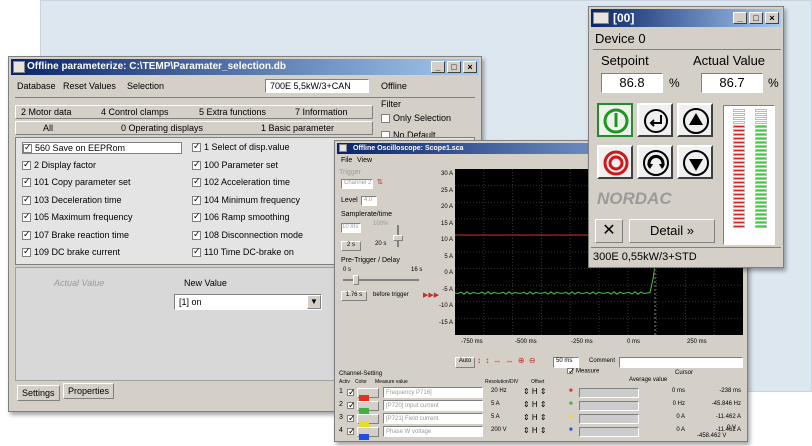 This screenshot has width=812, height=446. I want to click on tab-information: 7 Information, so click(321, 112).